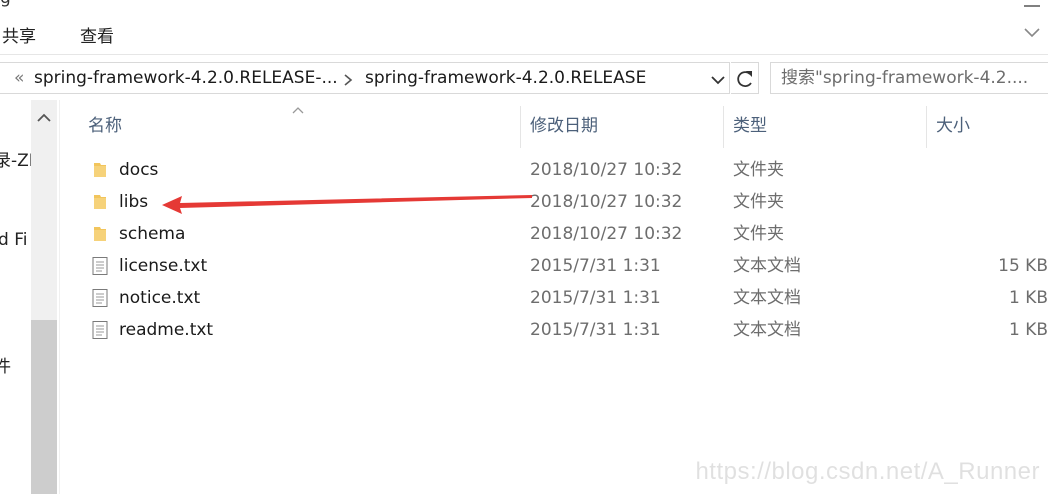  I want to click on scroll-thumb, so click(44, 407).